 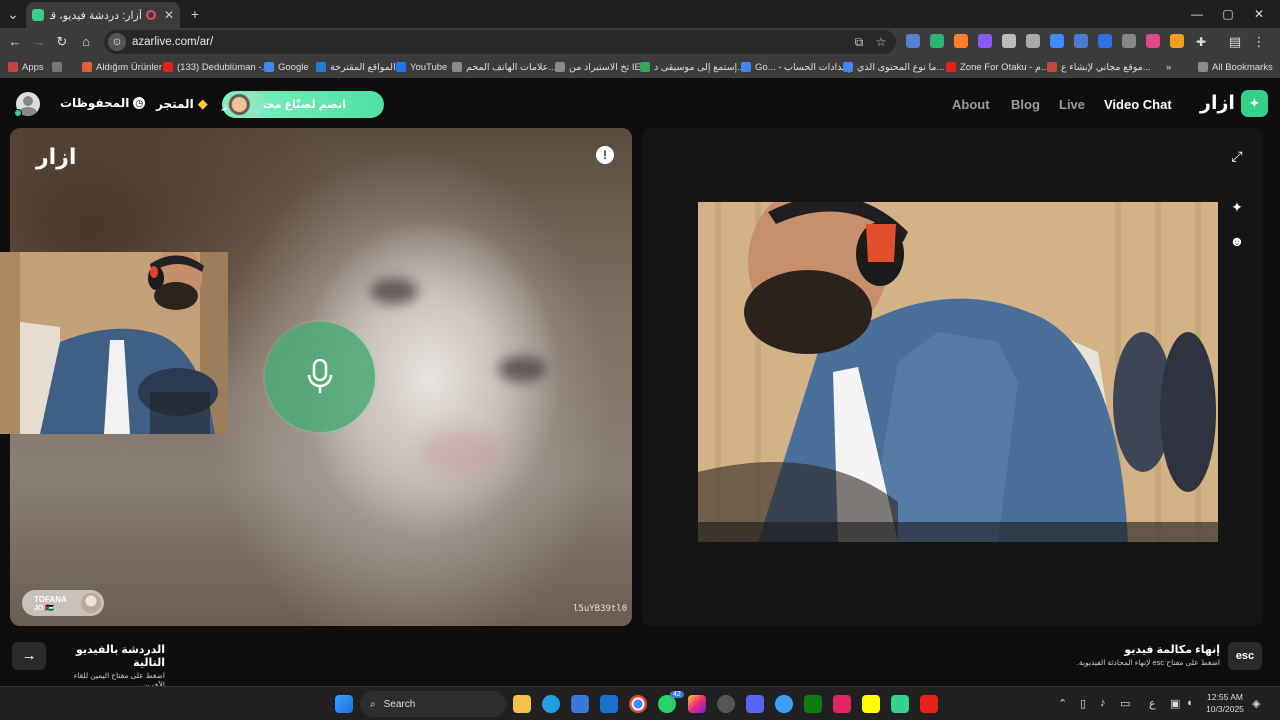 What do you see at coordinates (500, 42) in the screenshot?
I see `address-bar: ⊙ azarlive.com/ar/ ⧉ ☆` at bounding box center [500, 42].